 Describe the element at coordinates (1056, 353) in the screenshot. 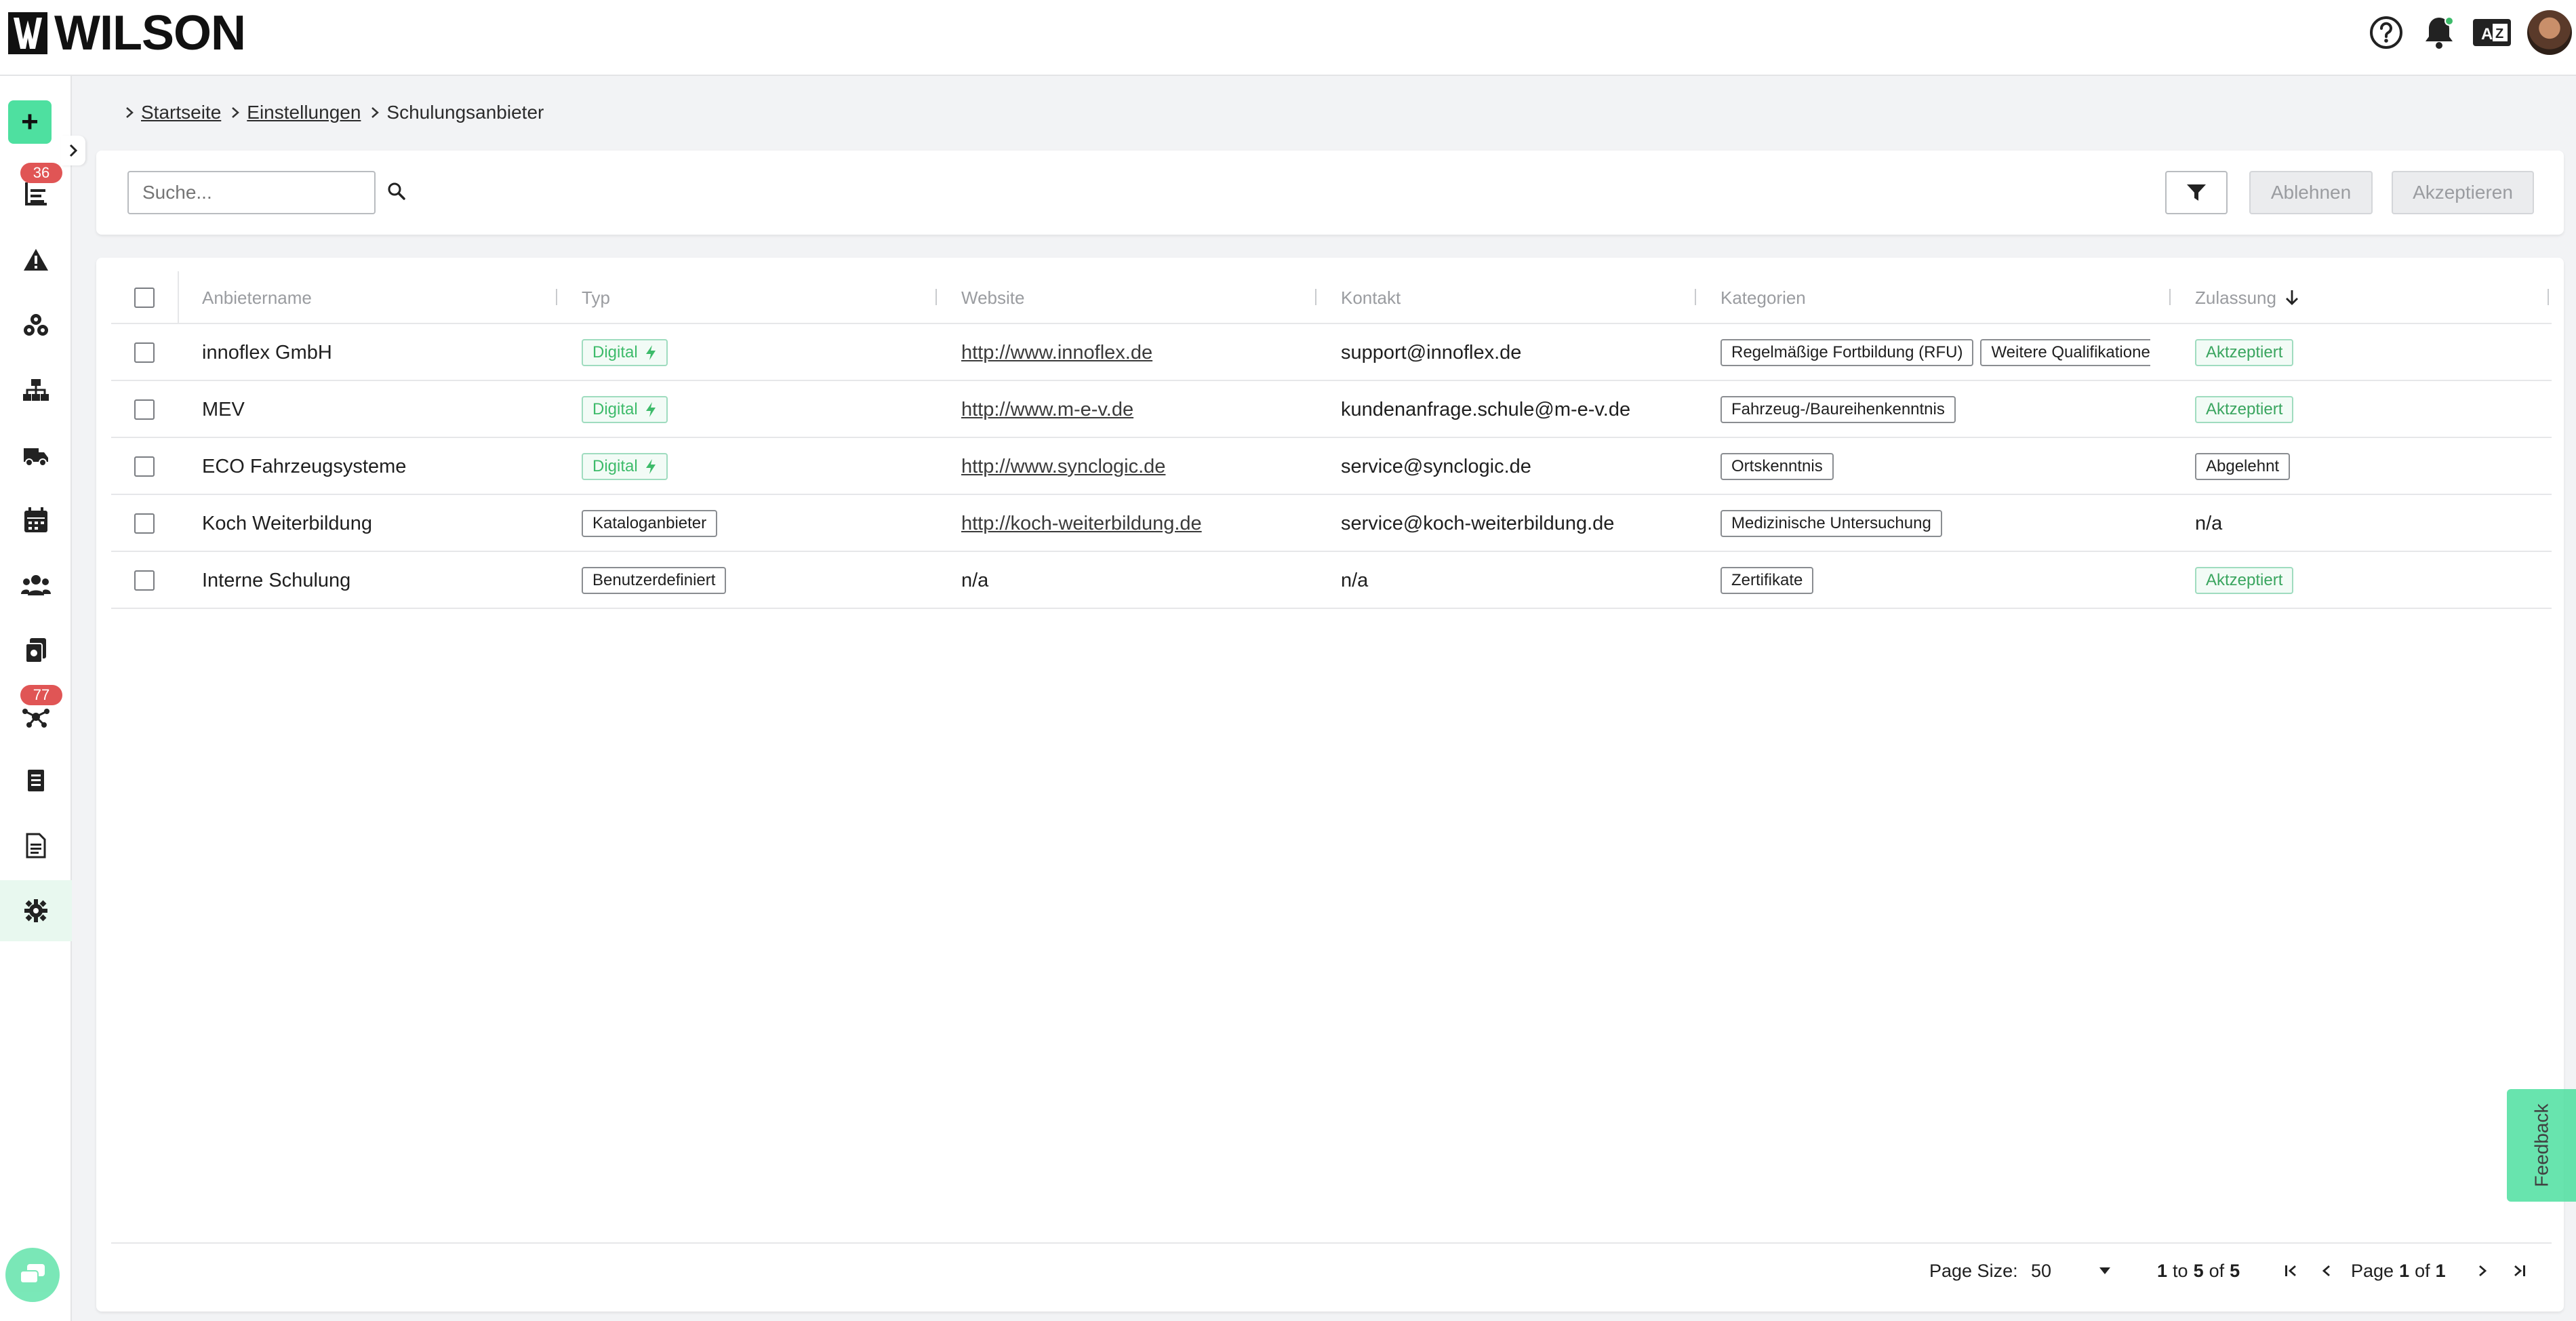

I see `website-link: http://www.innoflex.de` at that location.